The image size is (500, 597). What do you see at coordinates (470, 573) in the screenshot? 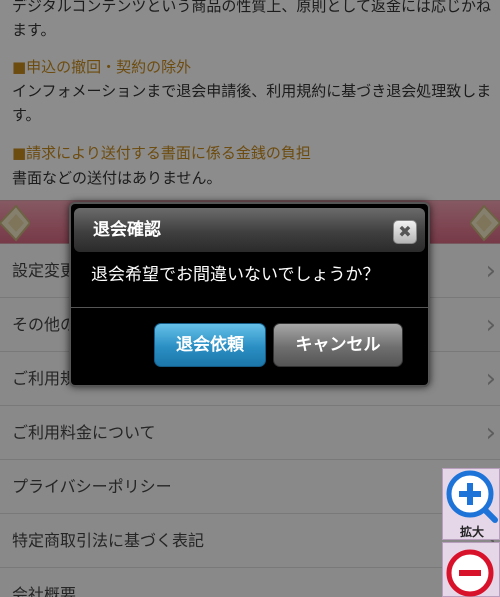
I see `zoom-out-icon` at bounding box center [470, 573].